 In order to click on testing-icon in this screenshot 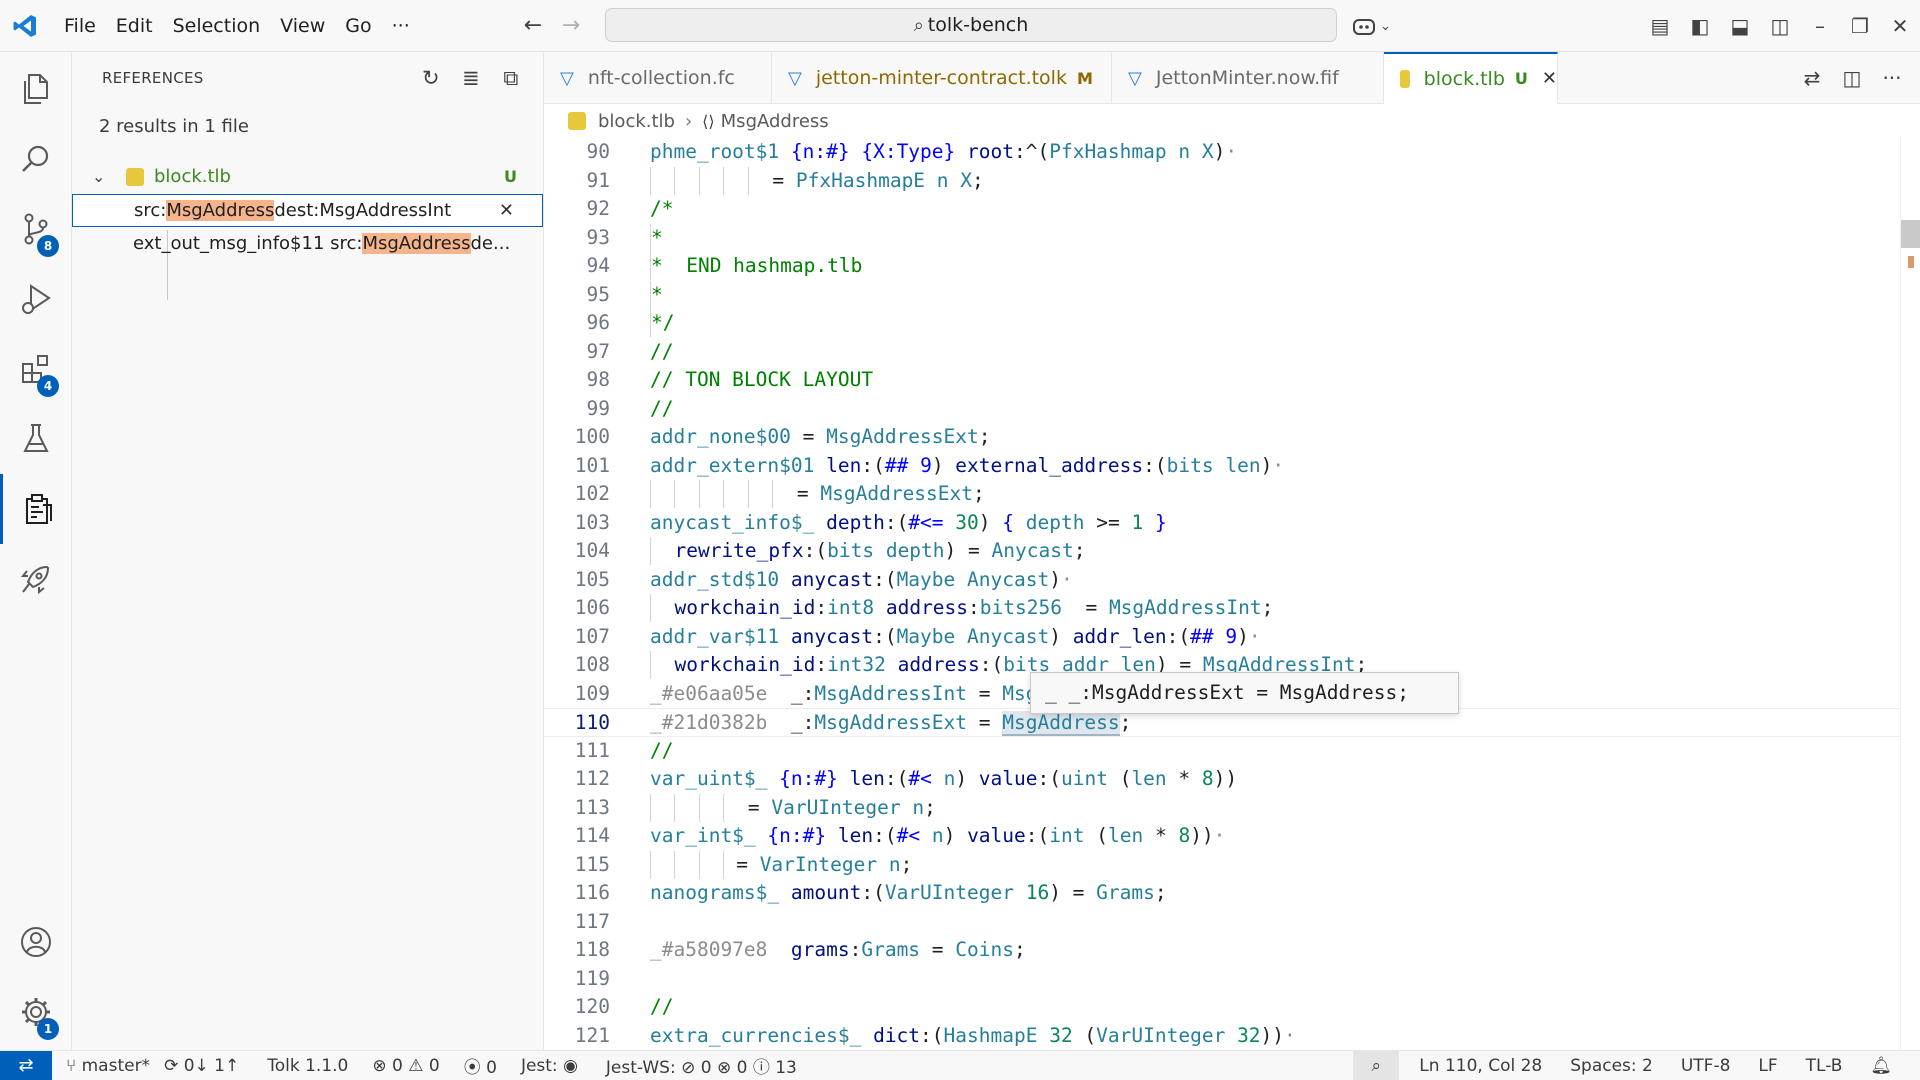, I will do `click(36, 439)`.